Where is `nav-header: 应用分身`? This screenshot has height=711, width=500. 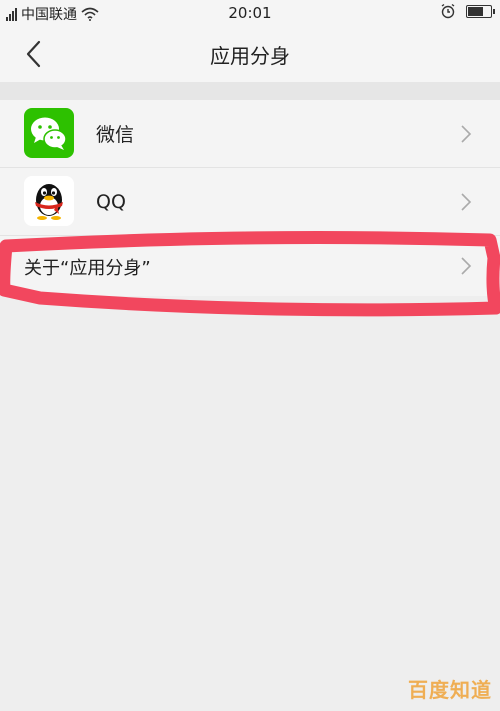 nav-header: 应用分身 is located at coordinates (250, 54).